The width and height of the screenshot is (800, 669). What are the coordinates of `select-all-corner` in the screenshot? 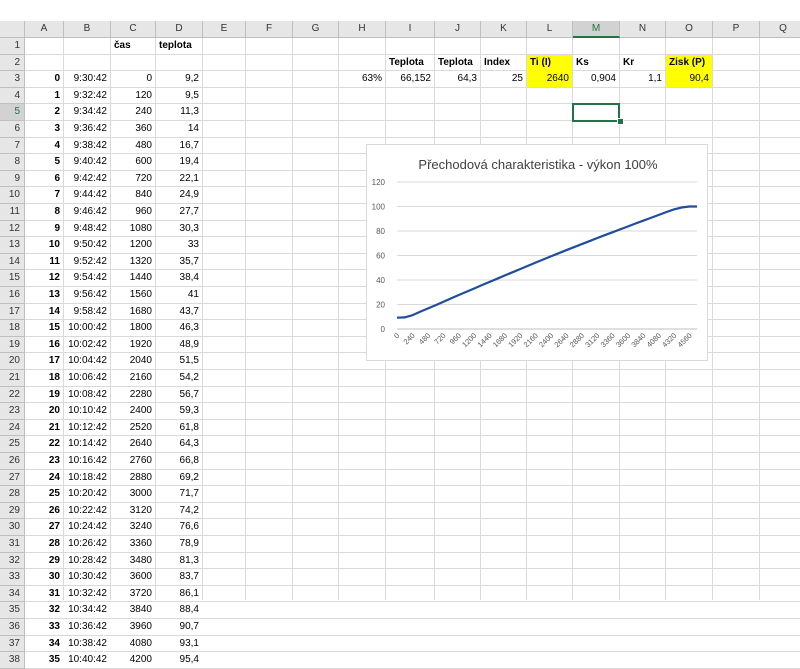 It's located at (12, 29).